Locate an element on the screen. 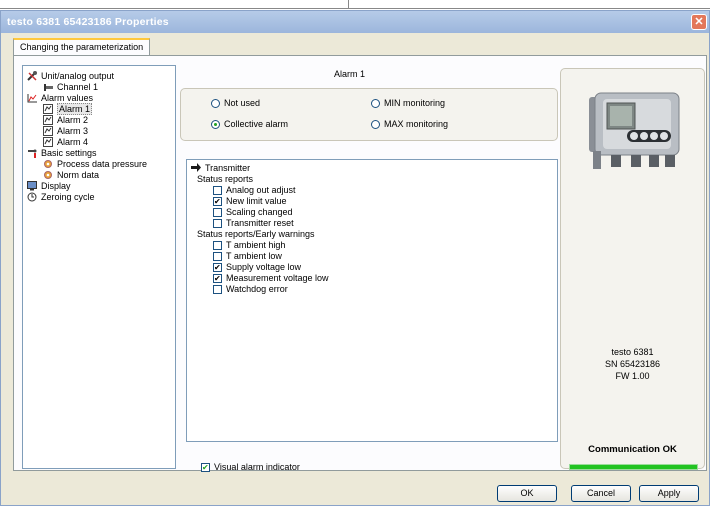 This screenshot has height=506, width=710. device-serial: SN 65423186 is located at coordinates (632, 364).